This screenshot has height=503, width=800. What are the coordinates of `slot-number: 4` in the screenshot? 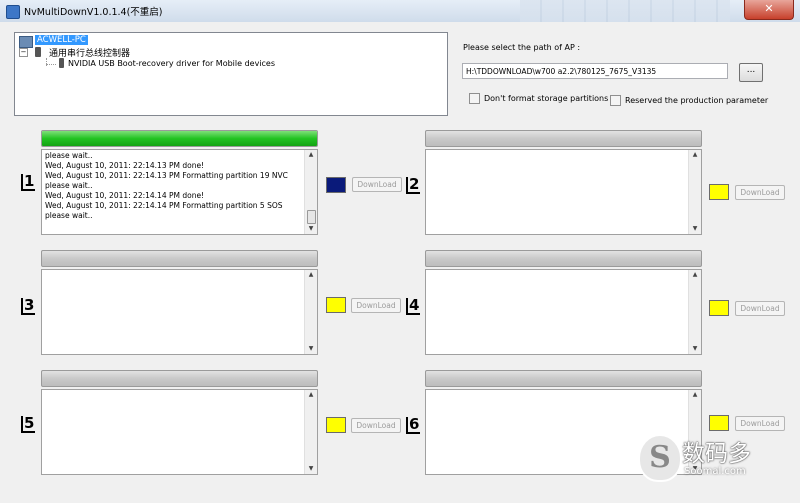 It's located at (413, 306).